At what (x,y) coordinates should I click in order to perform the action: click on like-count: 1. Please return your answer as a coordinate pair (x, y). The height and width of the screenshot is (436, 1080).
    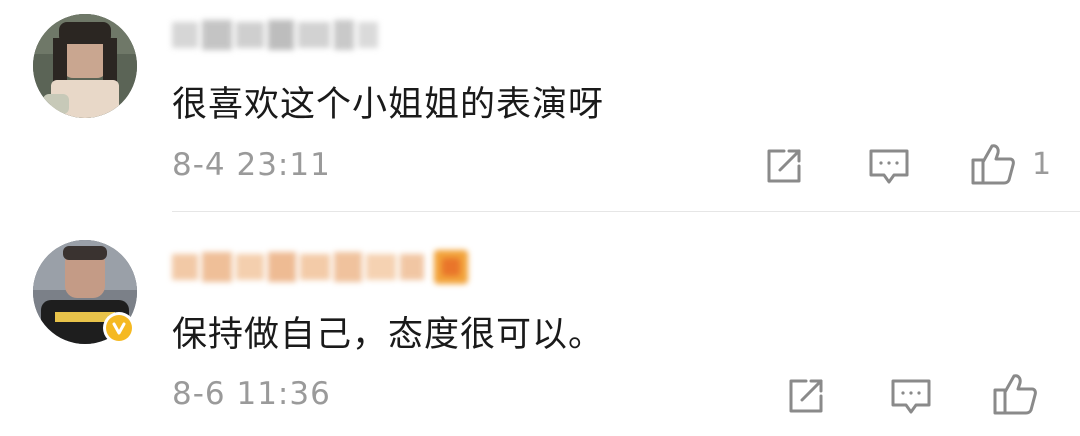
    Looking at the image, I should click on (1042, 164).